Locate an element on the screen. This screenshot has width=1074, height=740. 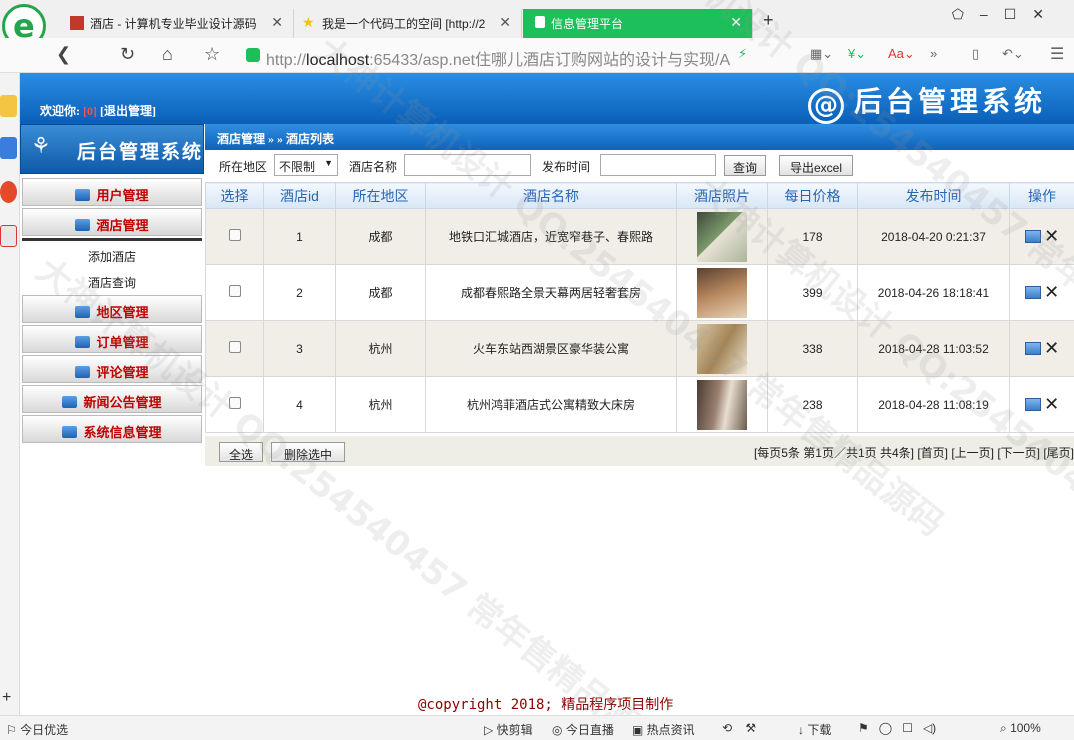
cell-time: 2018-04-28 11:08:19 is located at coordinates (933, 404).